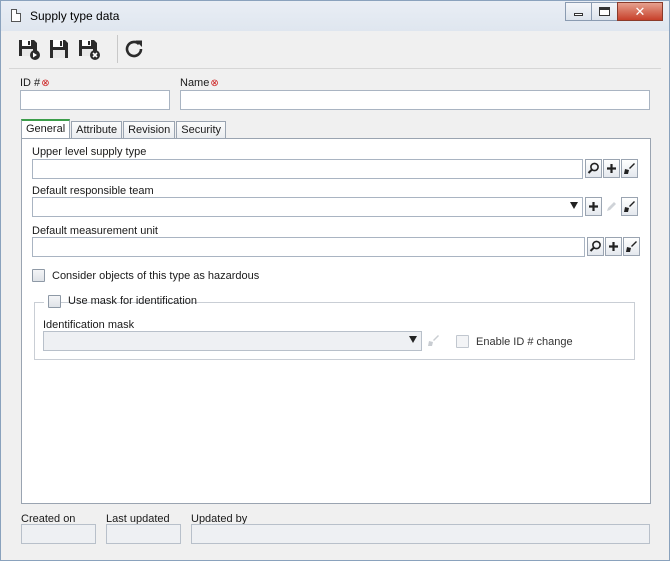  I want to click on document-icon, so click(16, 15).